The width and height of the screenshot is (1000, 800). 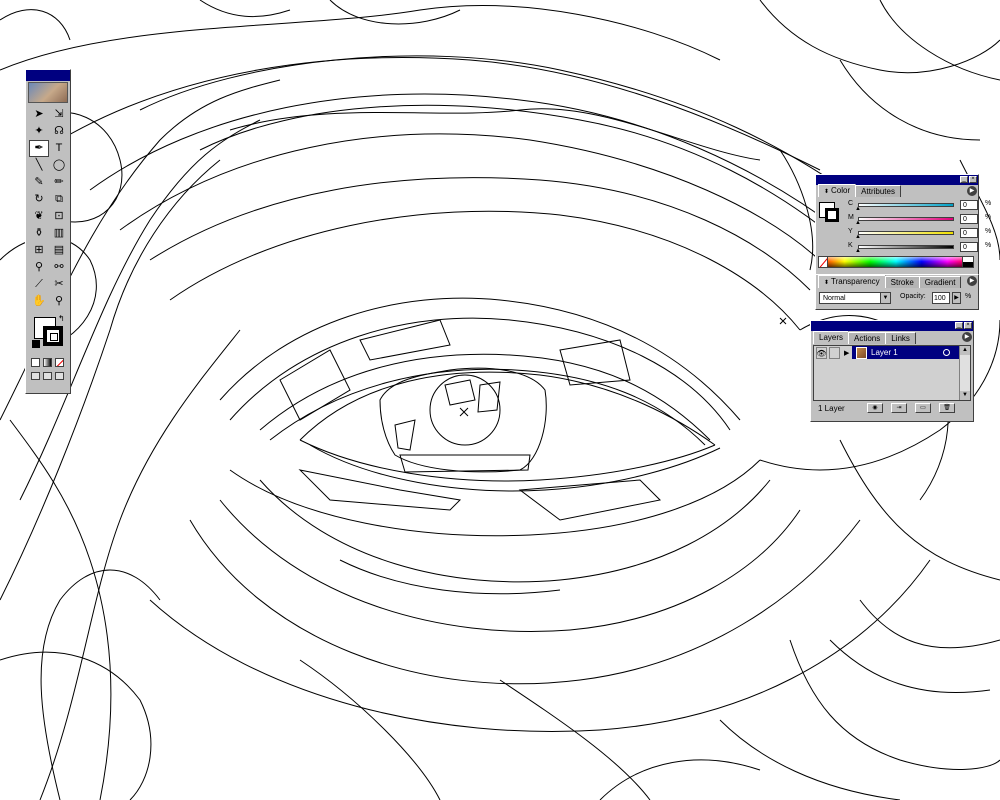 I want to click on expand-triangle-icon: ▶, so click(x=848, y=353).